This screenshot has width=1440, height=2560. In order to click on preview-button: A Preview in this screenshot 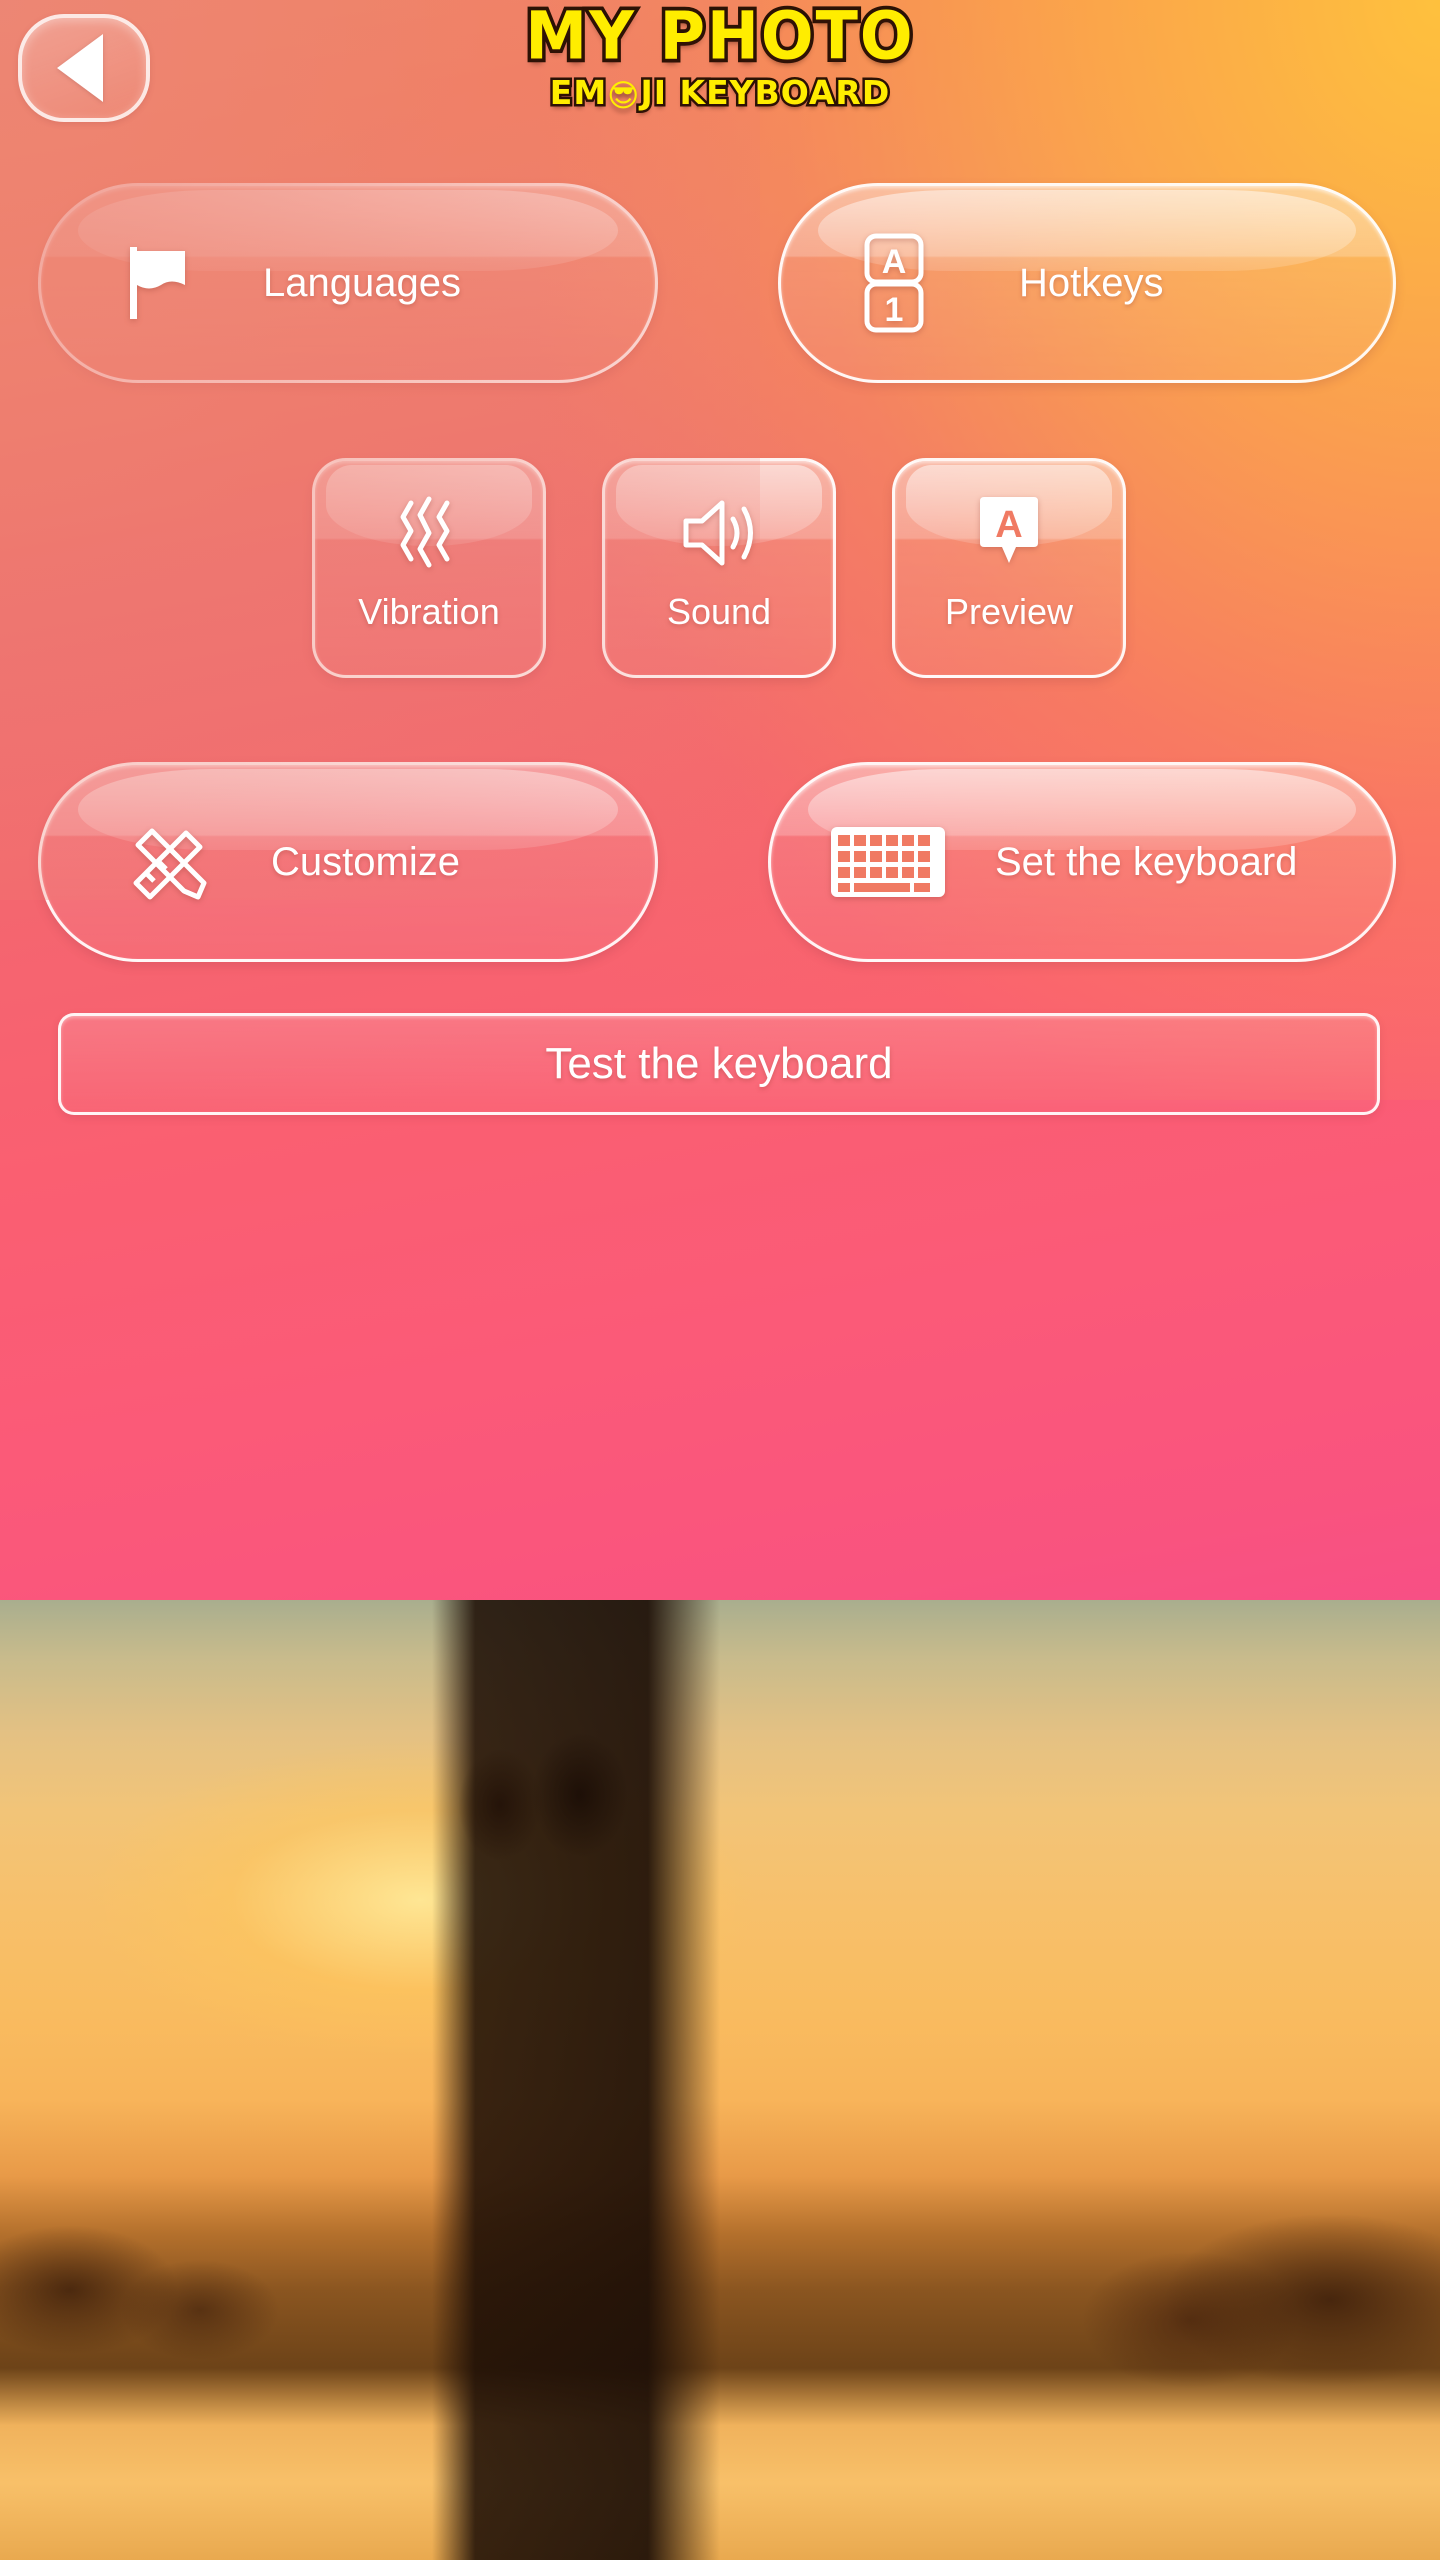, I will do `click(1009, 568)`.